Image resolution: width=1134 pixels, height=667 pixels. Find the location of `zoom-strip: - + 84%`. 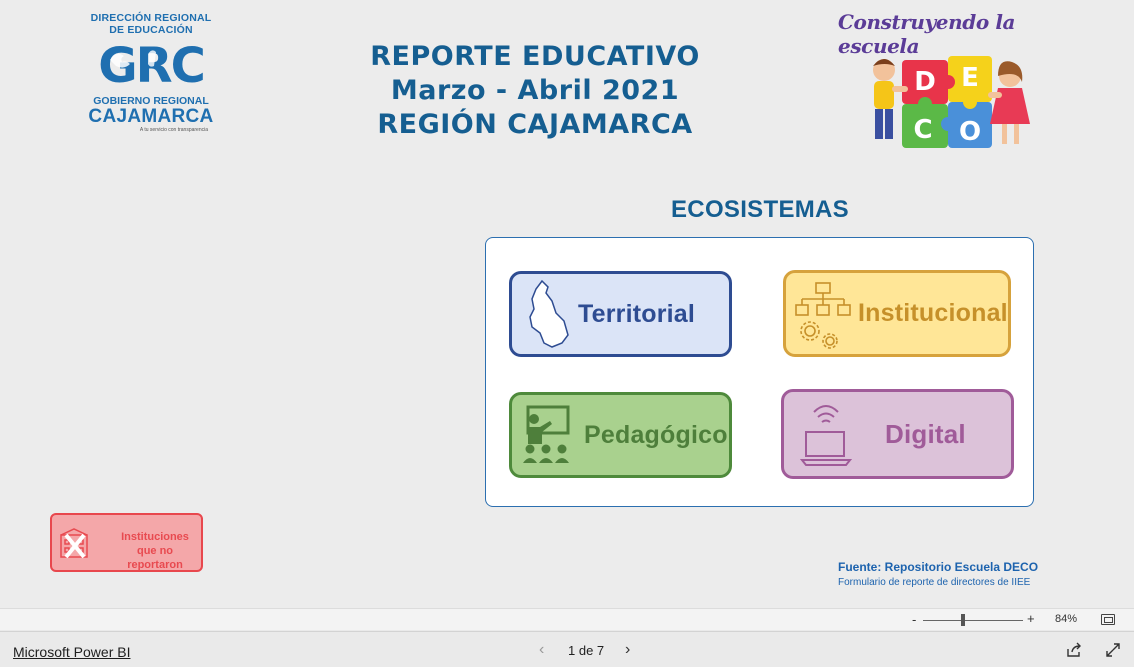

zoom-strip: - + 84% is located at coordinates (567, 619).